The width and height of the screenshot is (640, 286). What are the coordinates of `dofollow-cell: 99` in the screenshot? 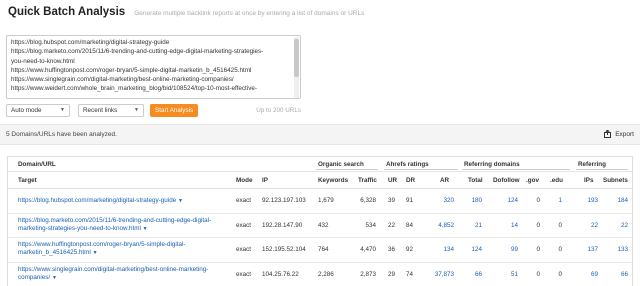 It's located at (507, 249).